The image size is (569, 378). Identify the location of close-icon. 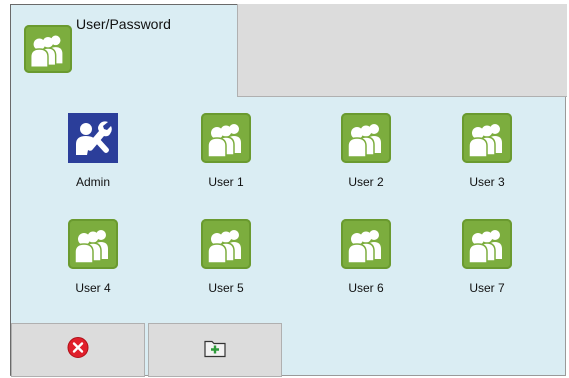
(78, 350).